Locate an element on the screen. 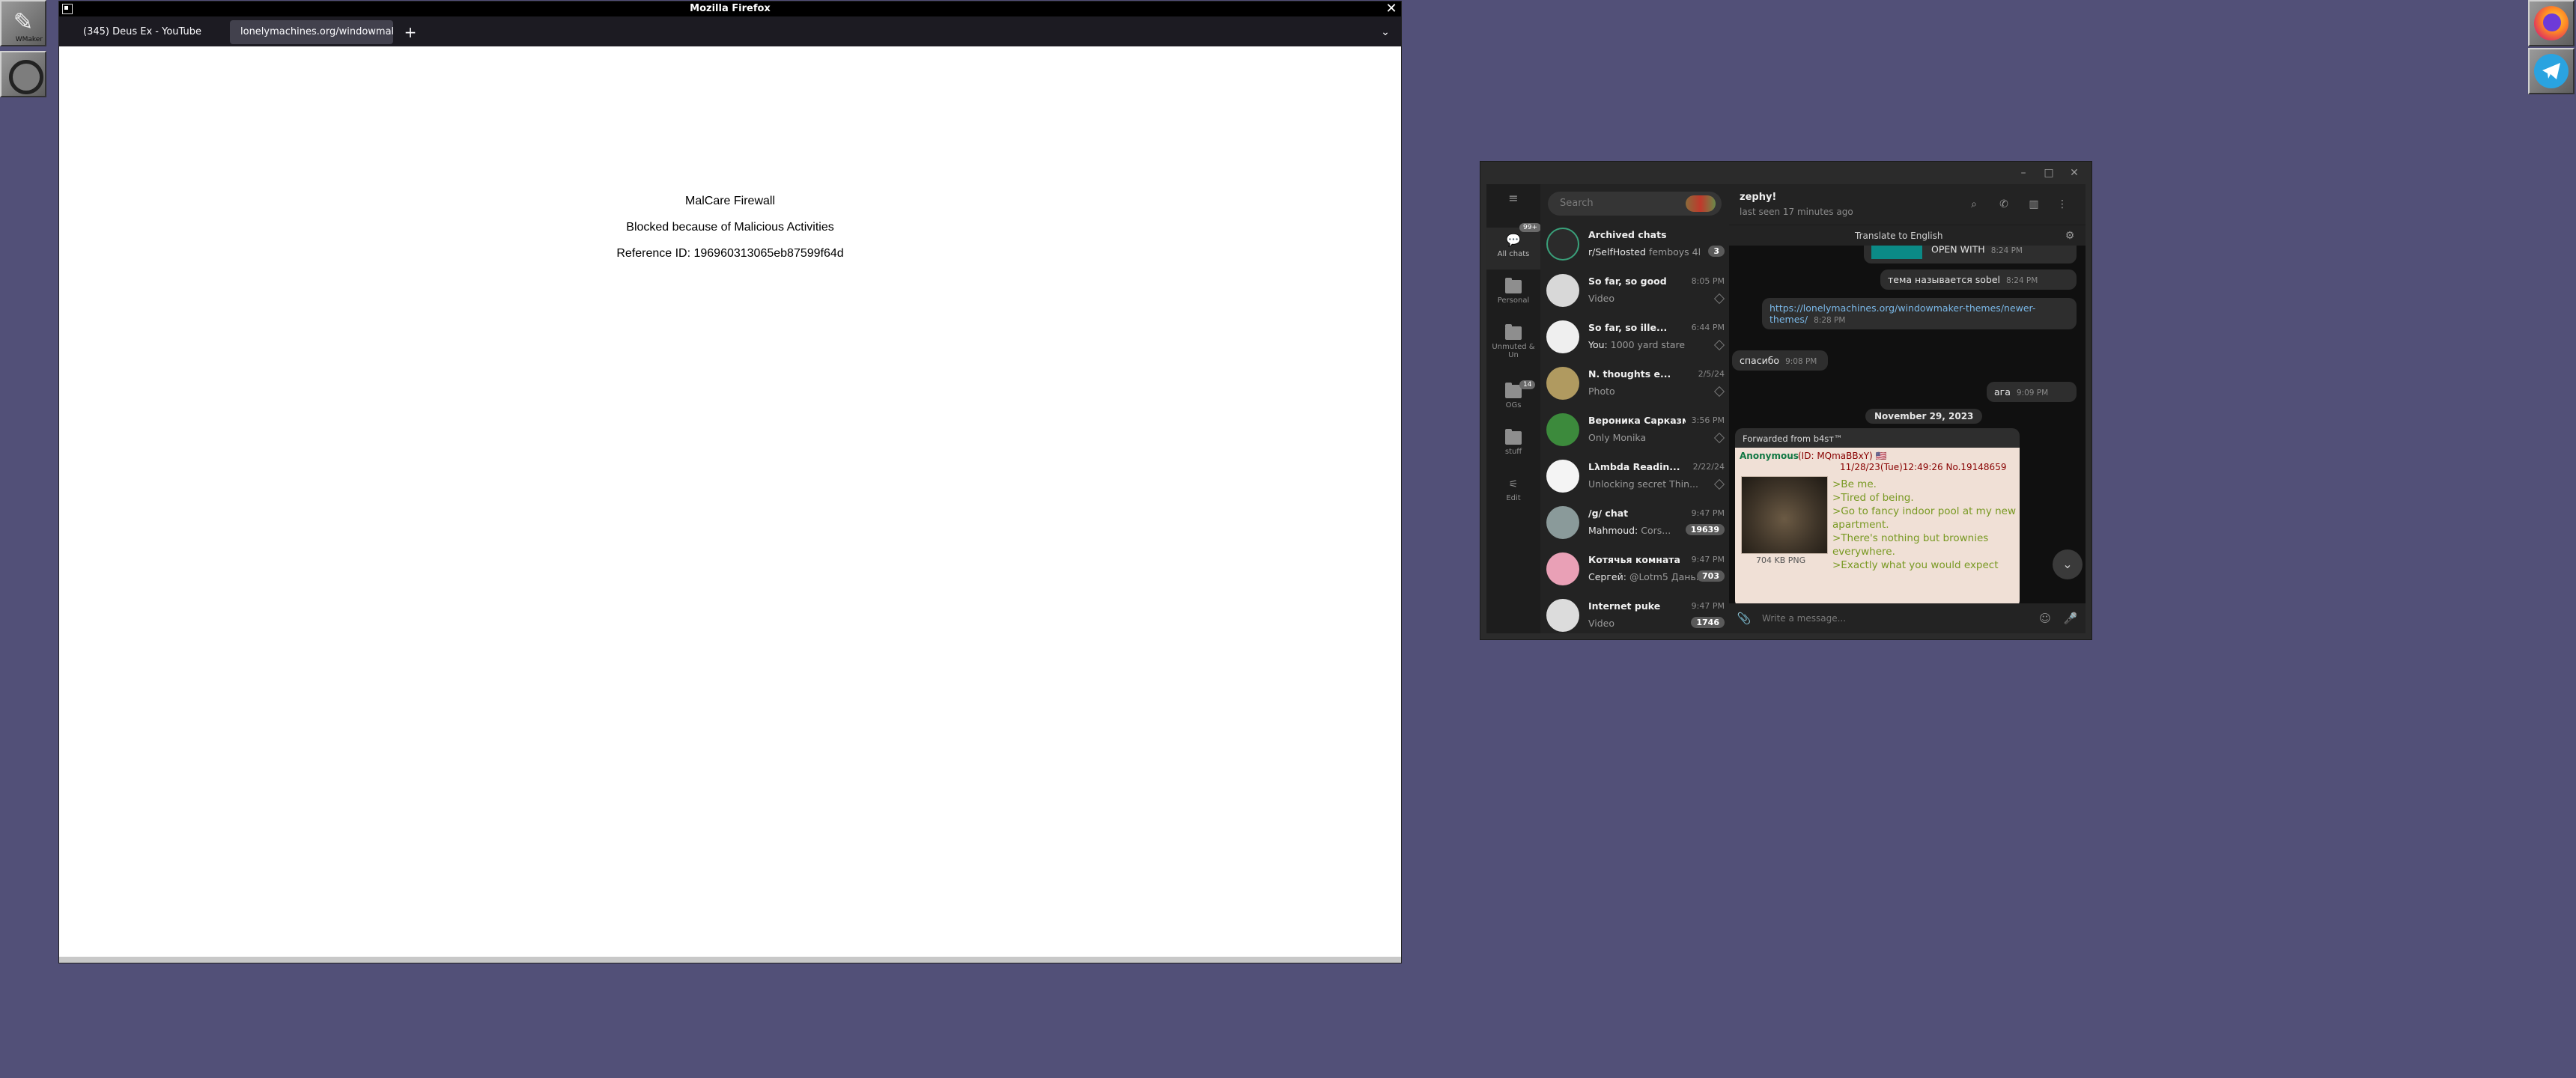  edit-folders: ⚟ Edit is located at coordinates (1513, 490).